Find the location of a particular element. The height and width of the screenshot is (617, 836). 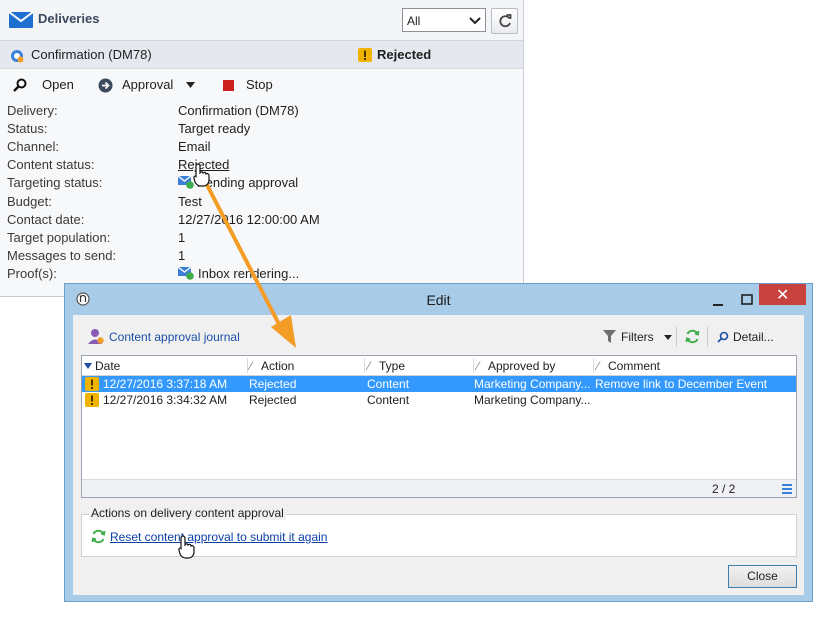

annotation-overlay is located at coordinates (250, 264).